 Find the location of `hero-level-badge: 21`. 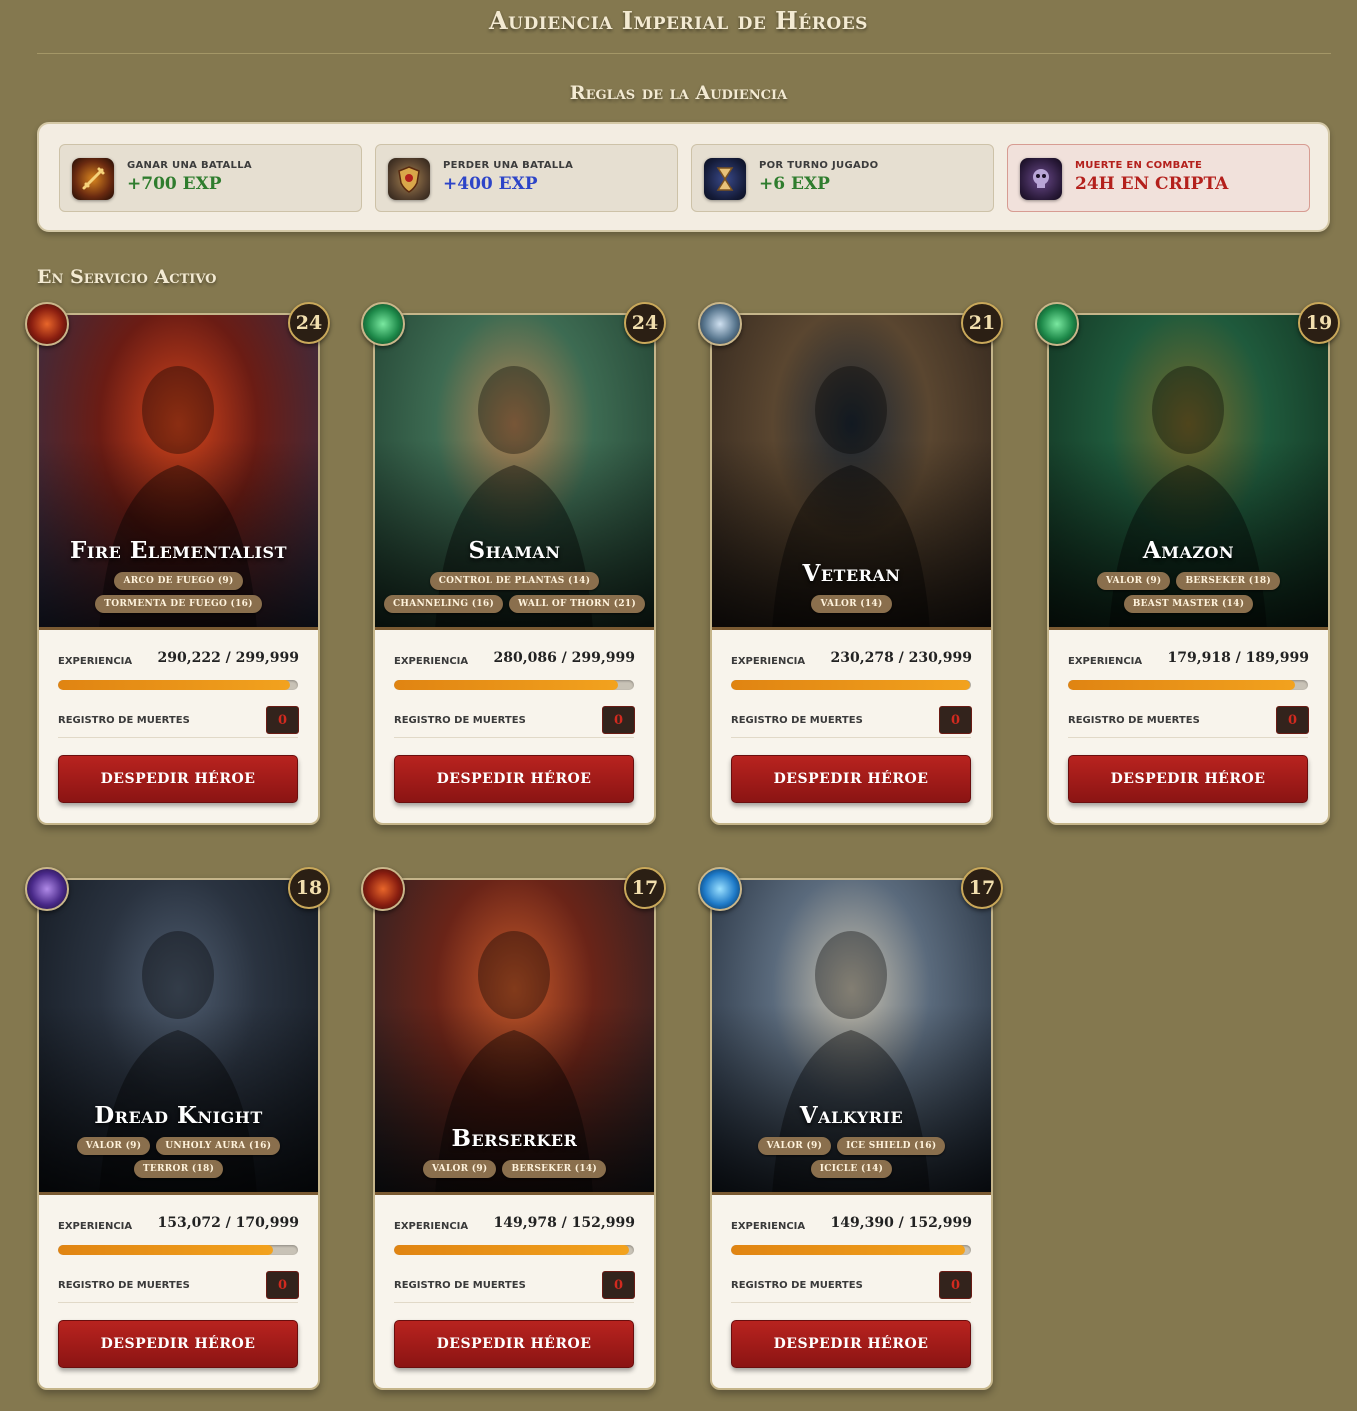

hero-level-badge: 21 is located at coordinates (982, 323).